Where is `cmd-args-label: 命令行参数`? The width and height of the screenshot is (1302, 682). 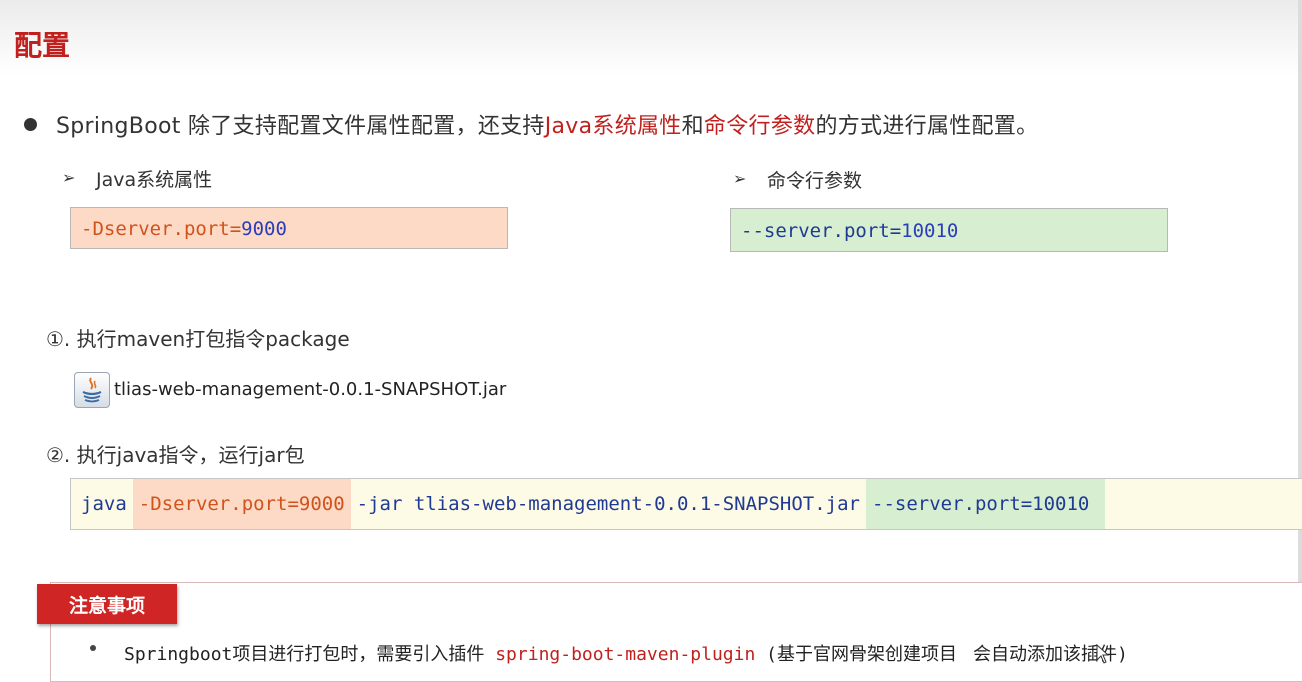 cmd-args-label: 命令行参数 is located at coordinates (815, 181).